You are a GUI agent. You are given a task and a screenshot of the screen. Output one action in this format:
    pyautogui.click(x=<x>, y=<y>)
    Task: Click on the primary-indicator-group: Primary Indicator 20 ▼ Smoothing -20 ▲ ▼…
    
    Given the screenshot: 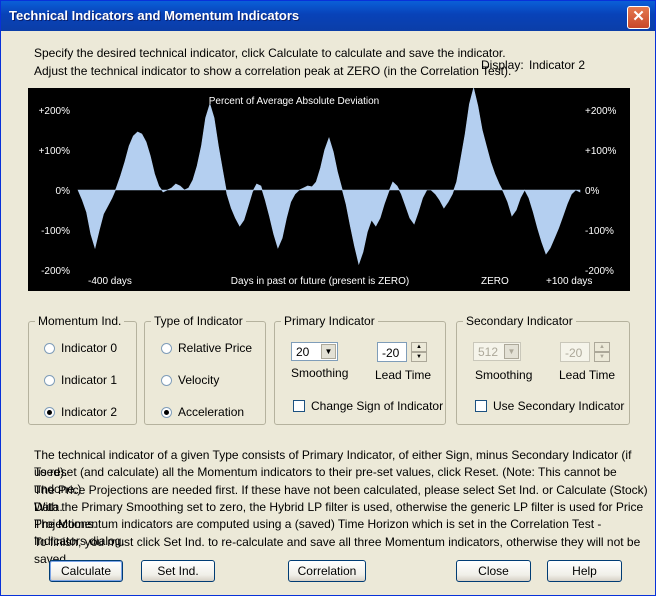 What is the action you would take?
    pyautogui.click(x=360, y=369)
    